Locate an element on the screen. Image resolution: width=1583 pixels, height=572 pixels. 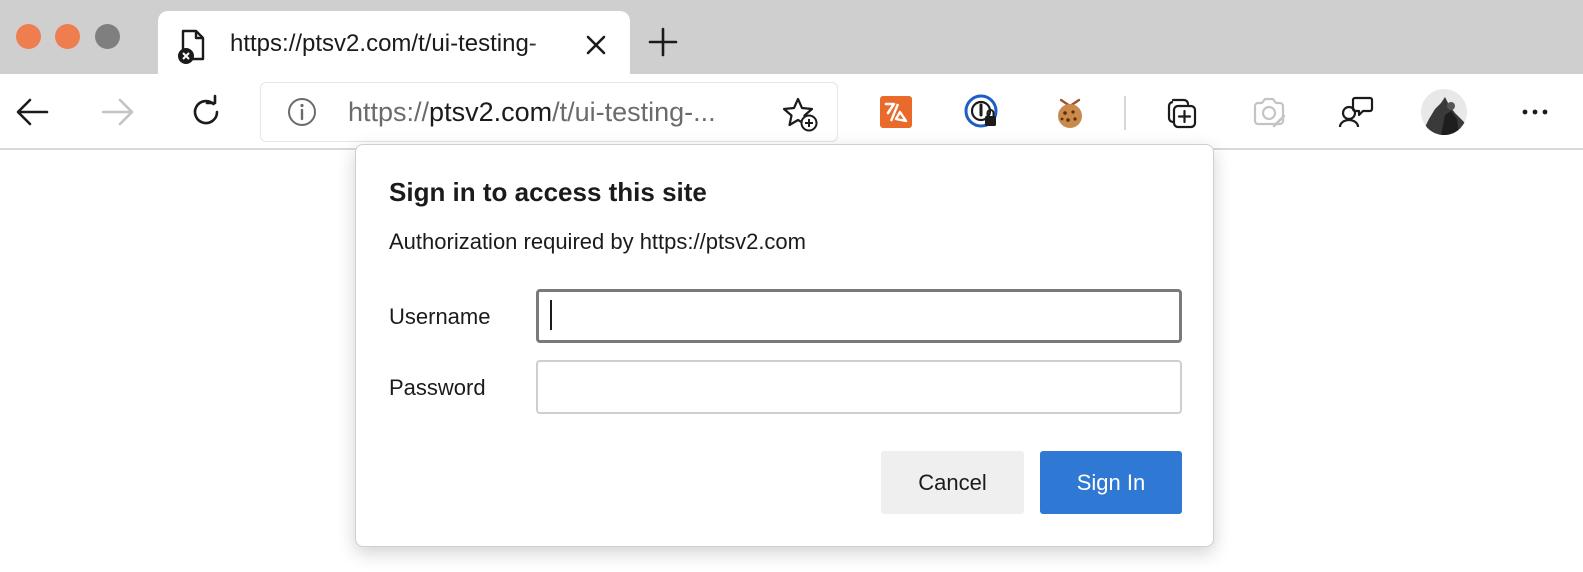
dialog-title: Sign in to access this site is located at coordinates (548, 192).